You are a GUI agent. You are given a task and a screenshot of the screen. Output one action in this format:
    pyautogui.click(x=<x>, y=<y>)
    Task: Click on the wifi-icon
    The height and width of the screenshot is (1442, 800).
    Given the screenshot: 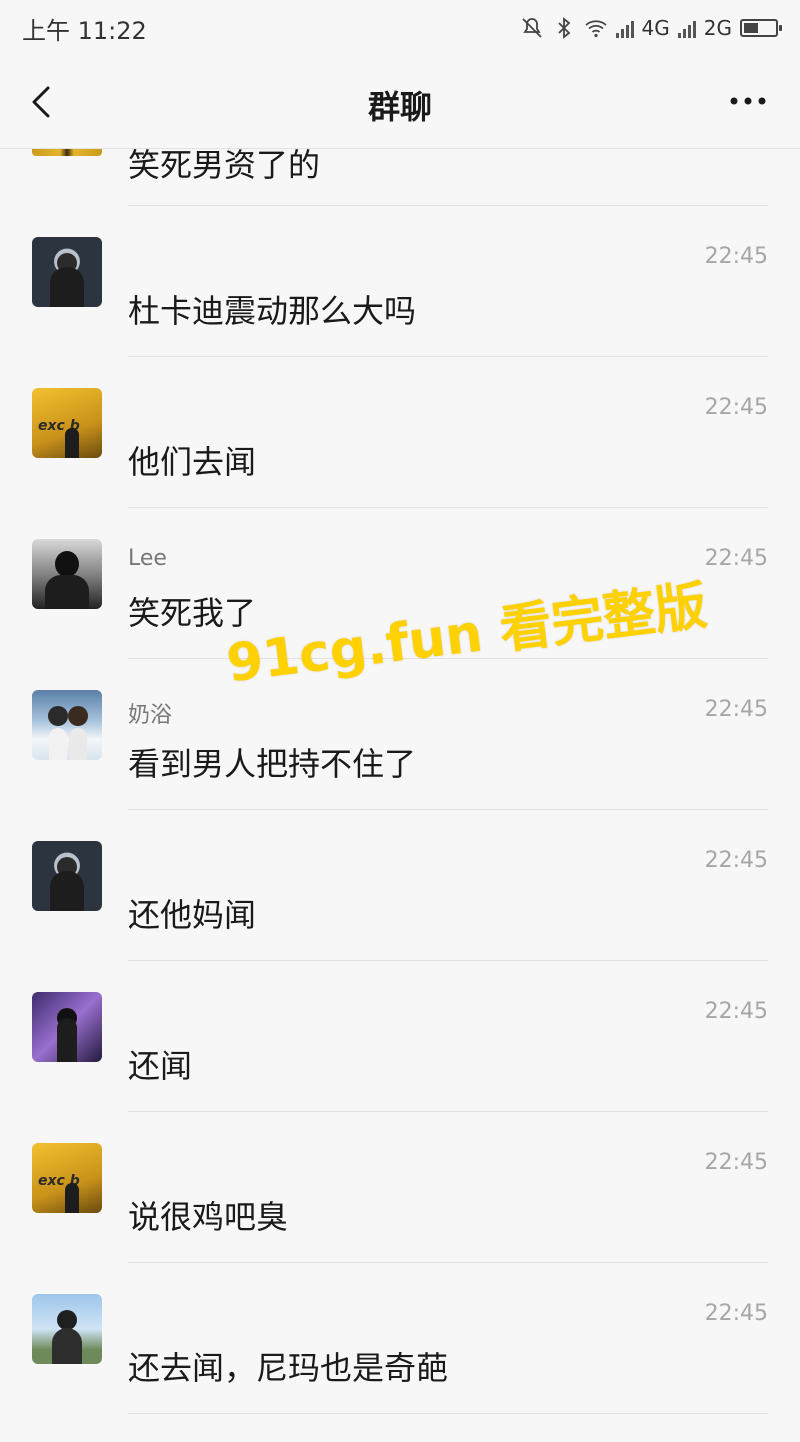 What is the action you would take?
    pyautogui.click(x=595, y=29)
    